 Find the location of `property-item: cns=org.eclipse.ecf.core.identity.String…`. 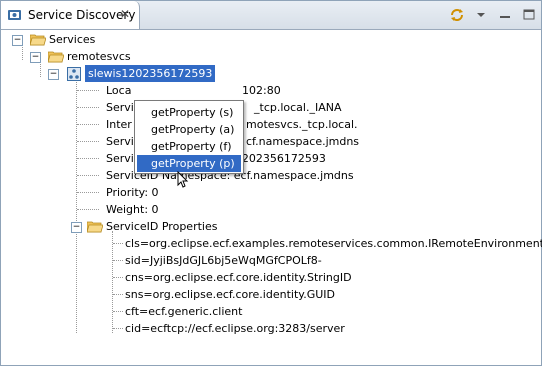

property-item: cns=org.eclipse.ecf.core.identity.String… is located at coordinates (238, 277).